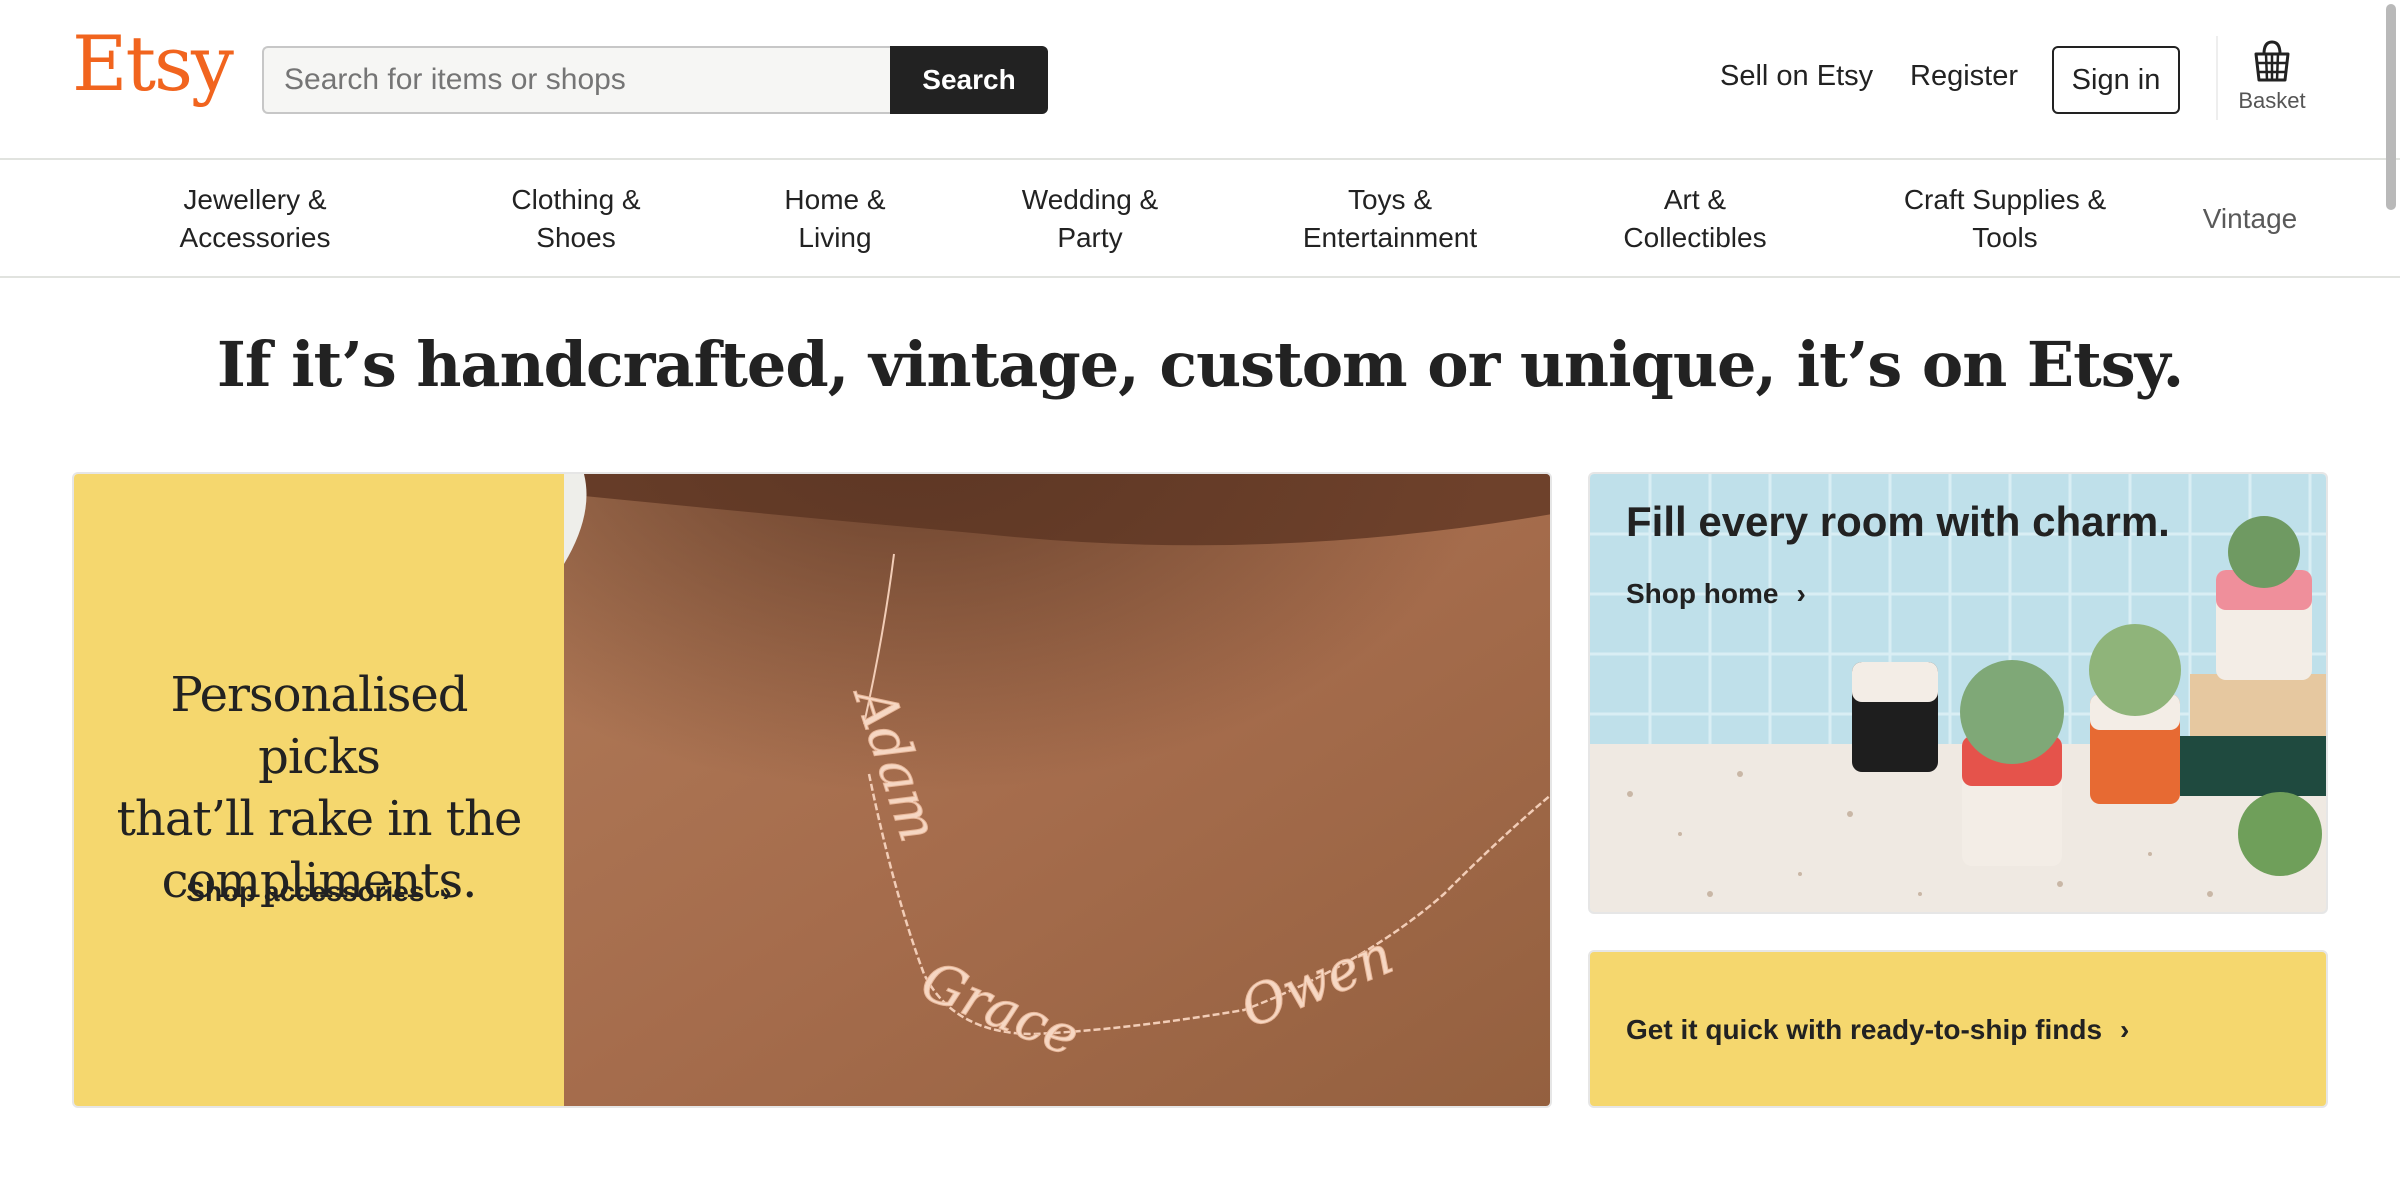 This screenshot has height=1200, width=2400. Describe the element at coordinates (319, 892) in the screenshot. I see `shop-accessories-link: Shop accessories ›` at that location.